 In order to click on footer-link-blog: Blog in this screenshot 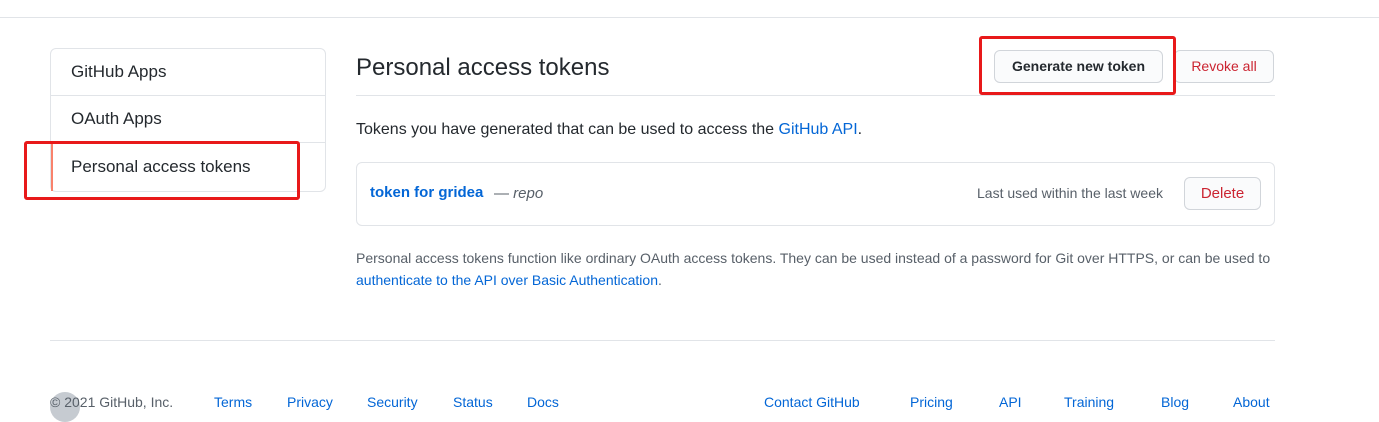, I will do `click(1175, 402)`.